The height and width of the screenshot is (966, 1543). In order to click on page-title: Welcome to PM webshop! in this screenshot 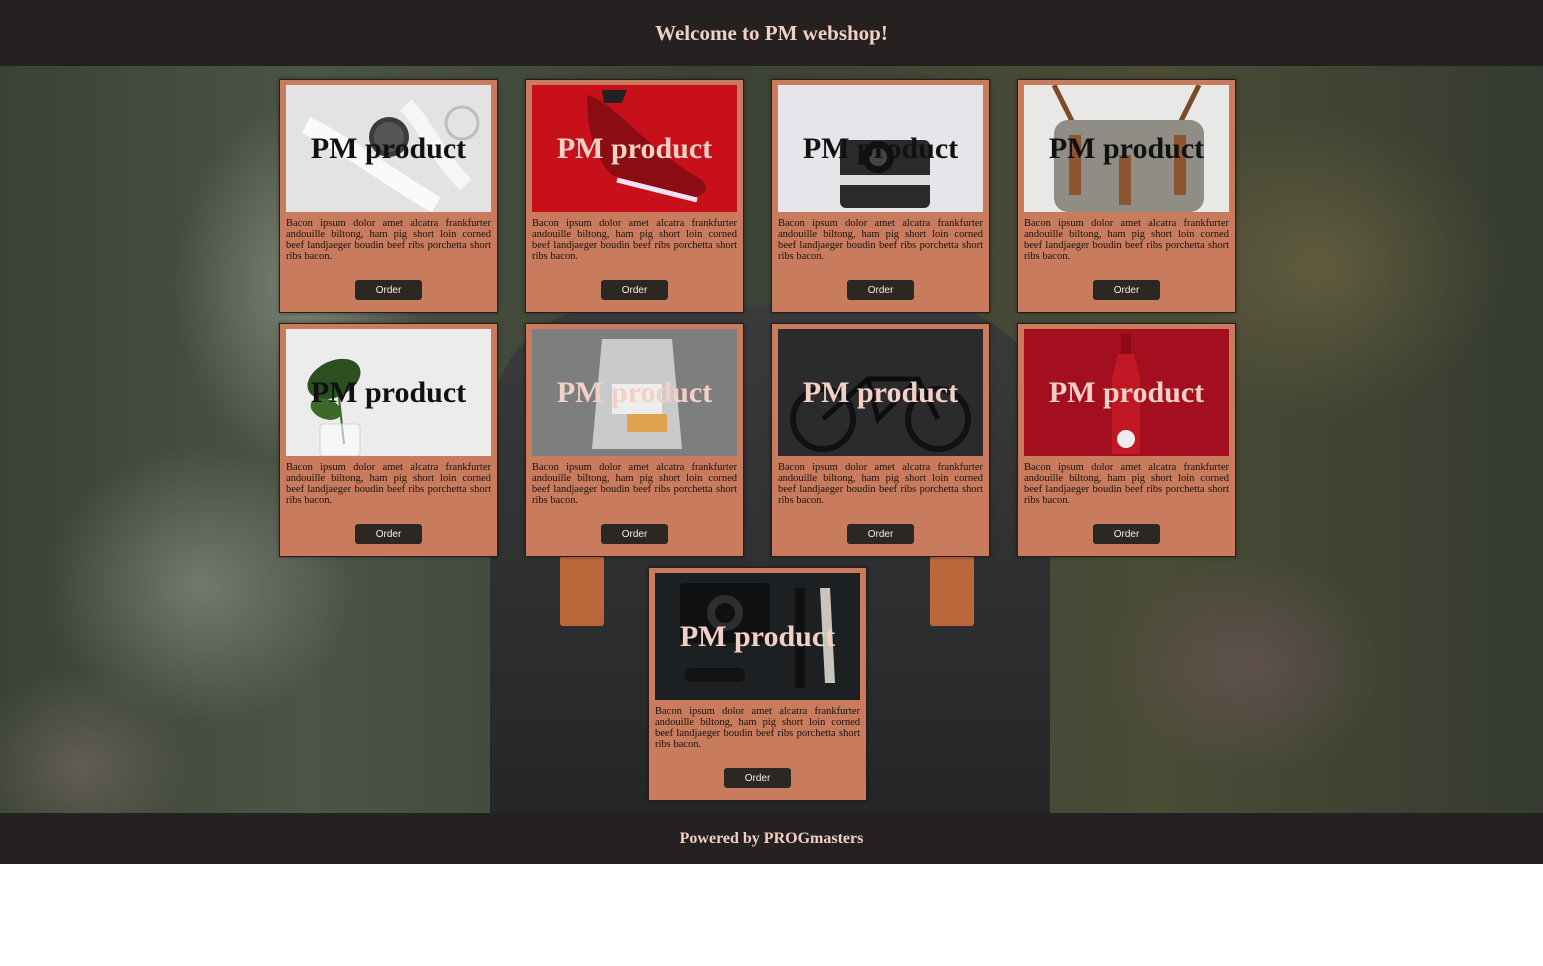, I will do `click(771, 32)`.